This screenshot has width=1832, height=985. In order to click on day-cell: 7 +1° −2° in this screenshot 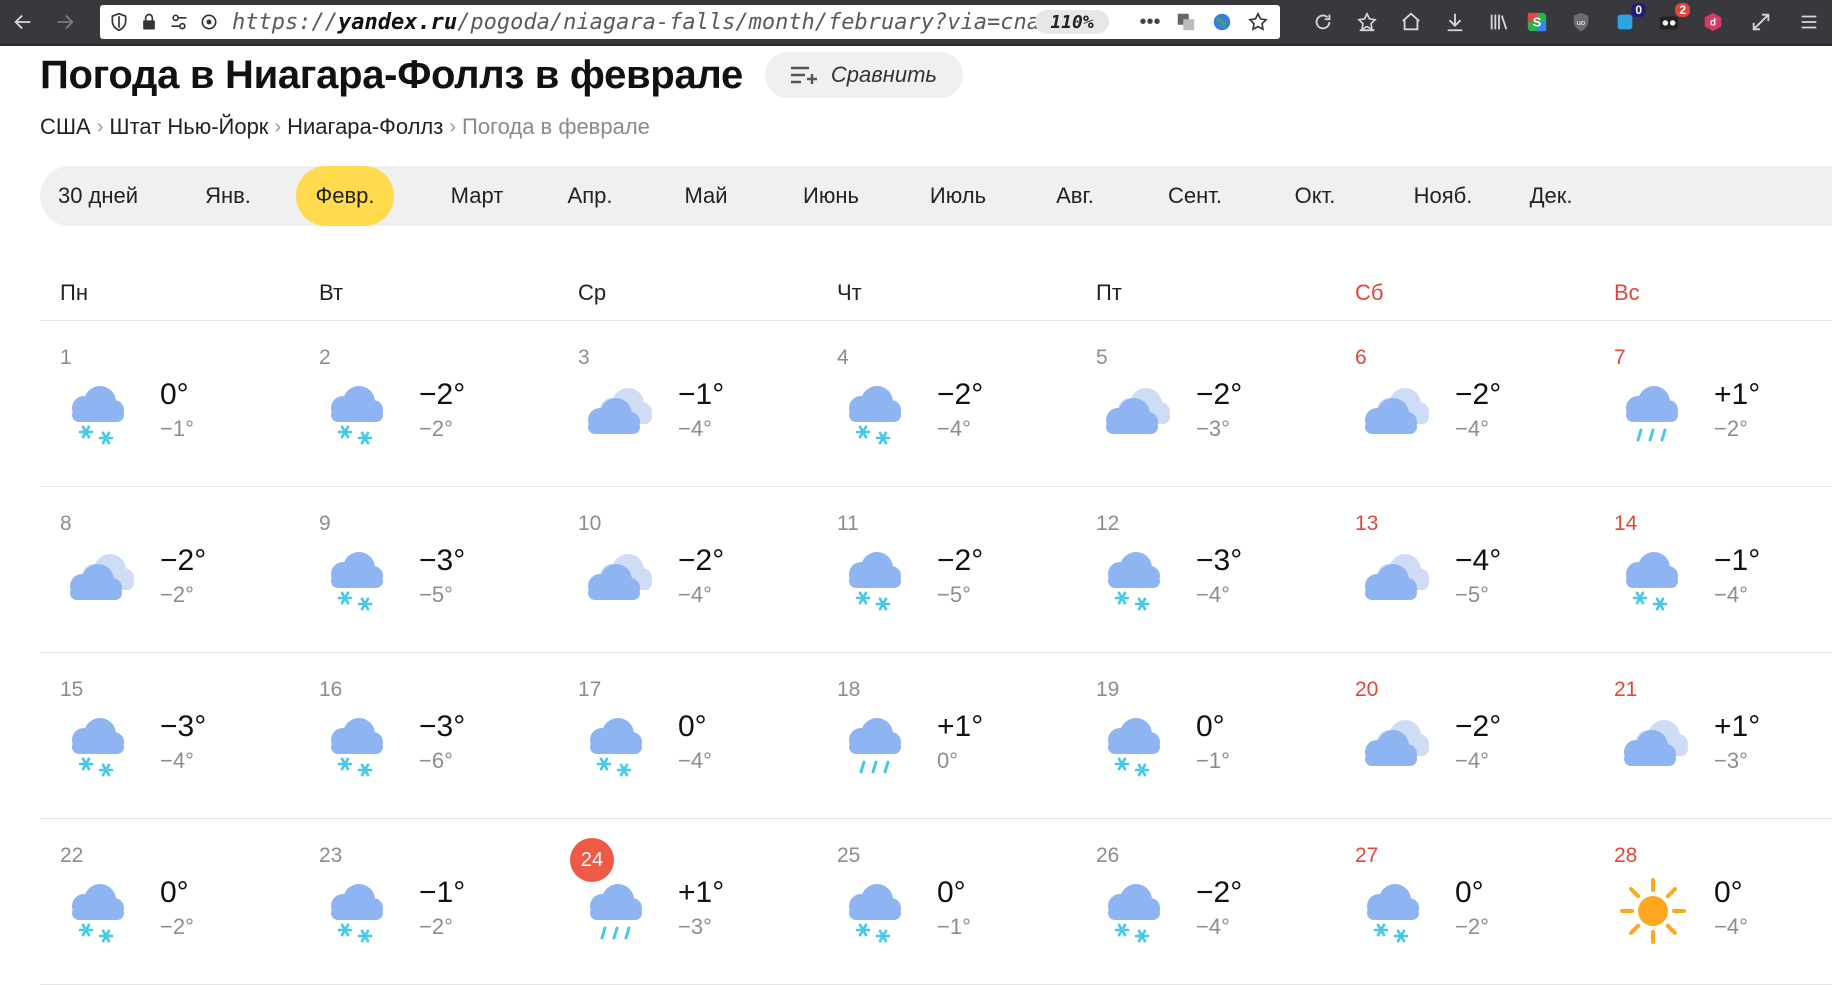, I will do `click(1713, 403)`.